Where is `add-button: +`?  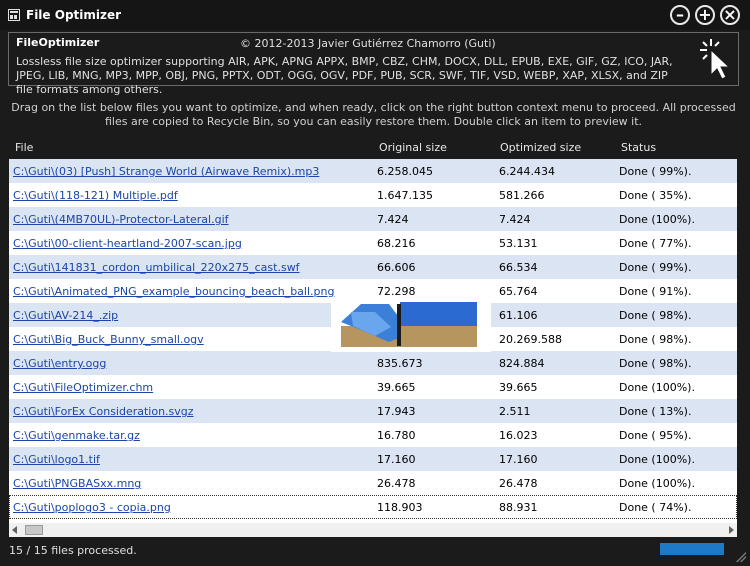
add-button: + is located at coordinates (705, 15).